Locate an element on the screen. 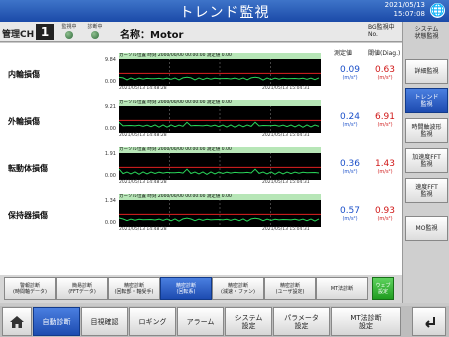 The image size is (449, 337). diag-button-precision-rotation: 精密診断 (回転系) is located at coordinates (186, 288).